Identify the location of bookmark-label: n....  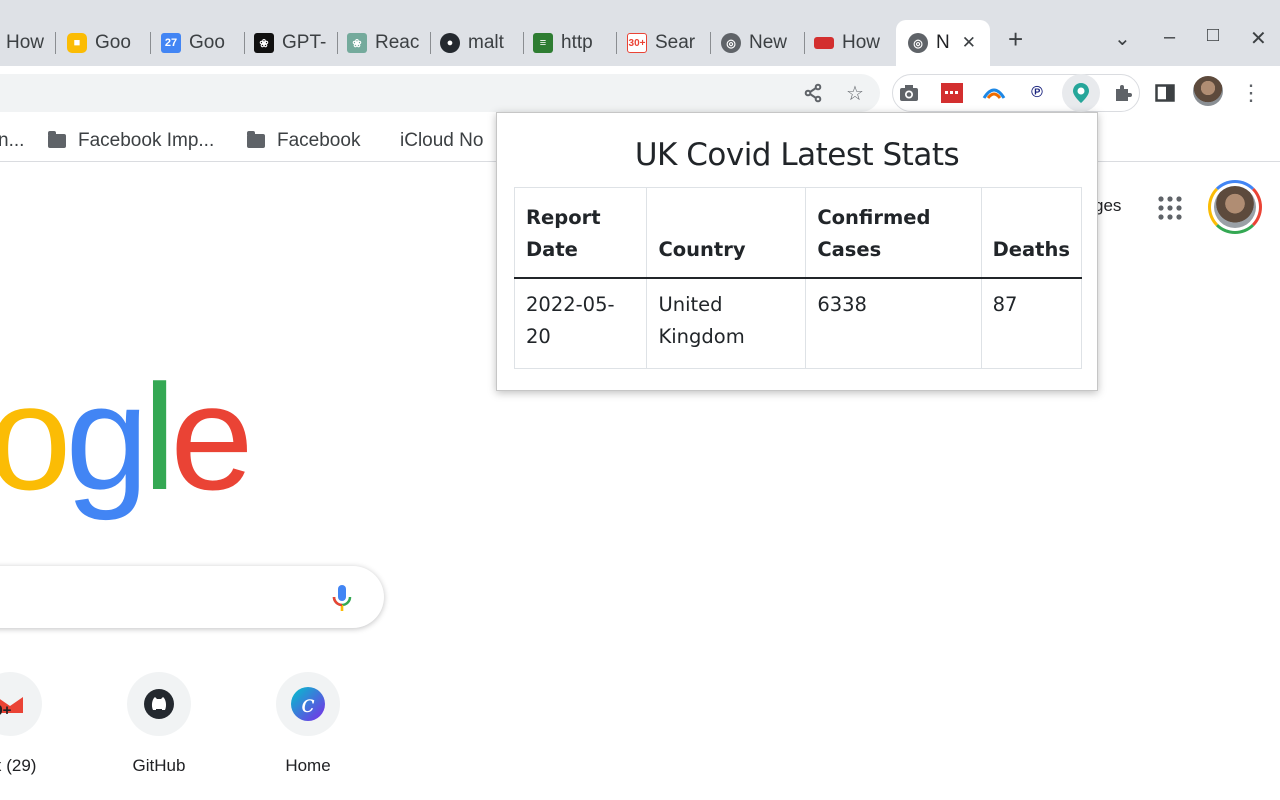
(12, 140).